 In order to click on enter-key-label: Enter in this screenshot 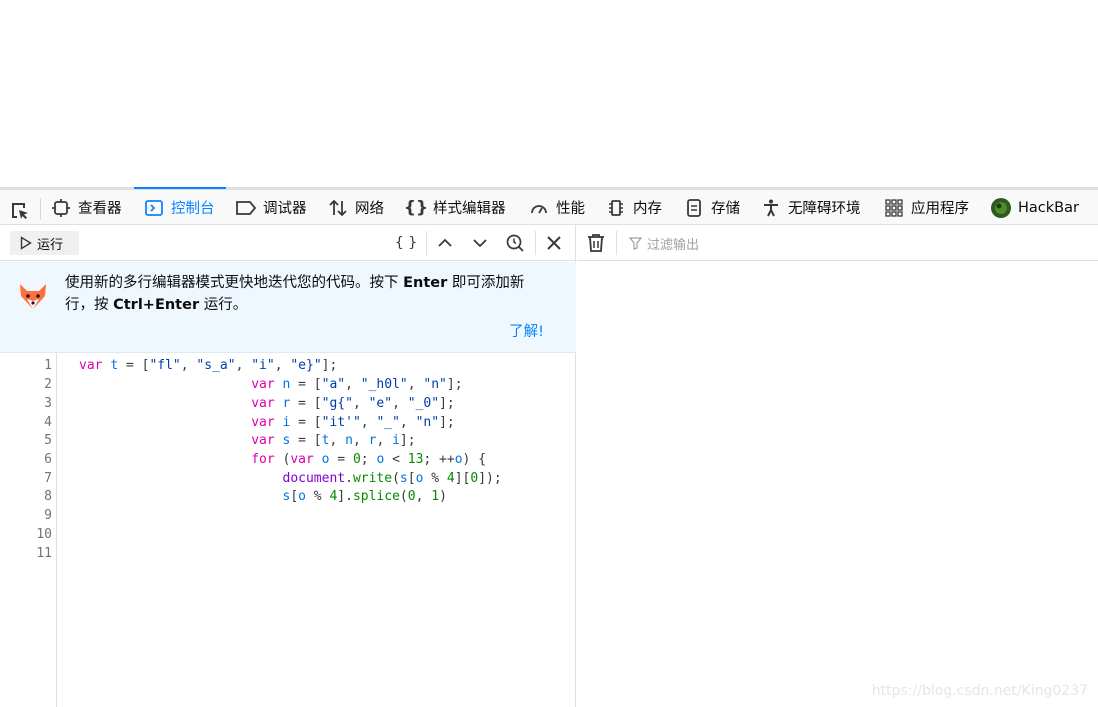, I will do `click(425, 283)`.